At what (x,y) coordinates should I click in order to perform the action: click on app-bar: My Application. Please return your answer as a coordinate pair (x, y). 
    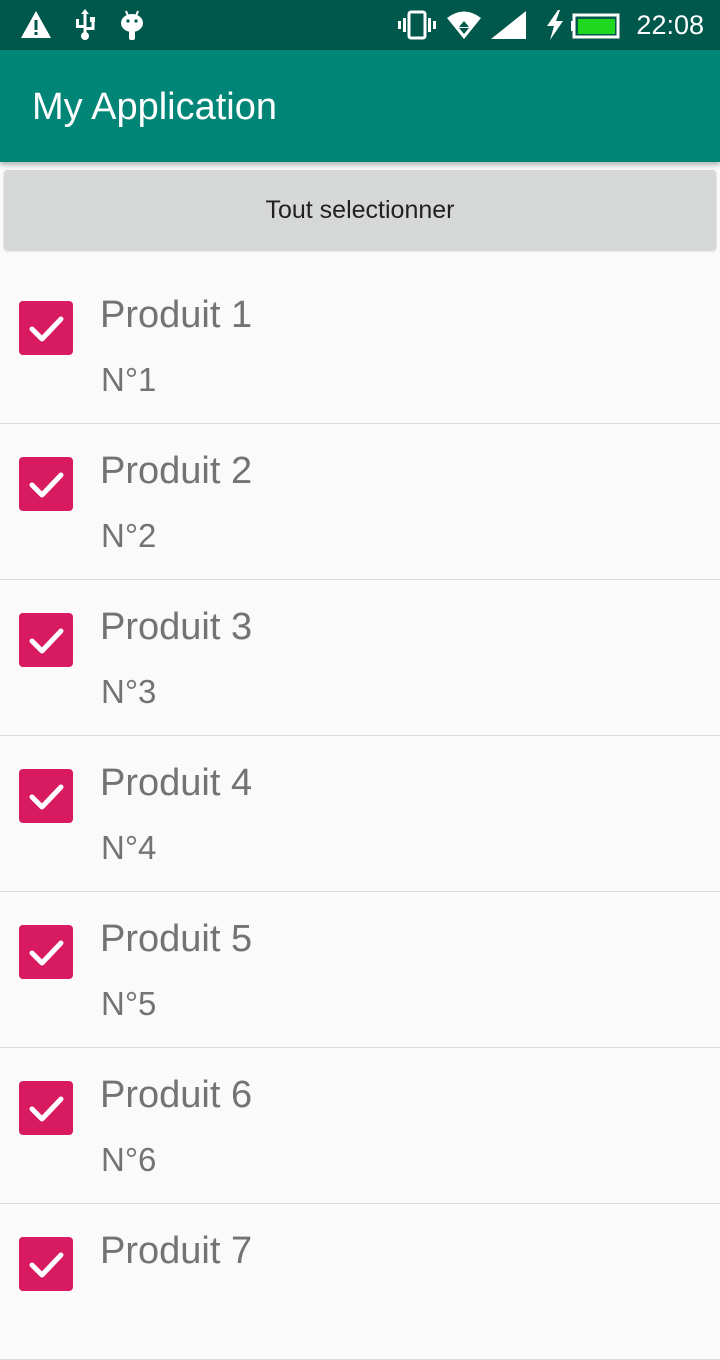
    Looking at the image, I should click on (360, 106).